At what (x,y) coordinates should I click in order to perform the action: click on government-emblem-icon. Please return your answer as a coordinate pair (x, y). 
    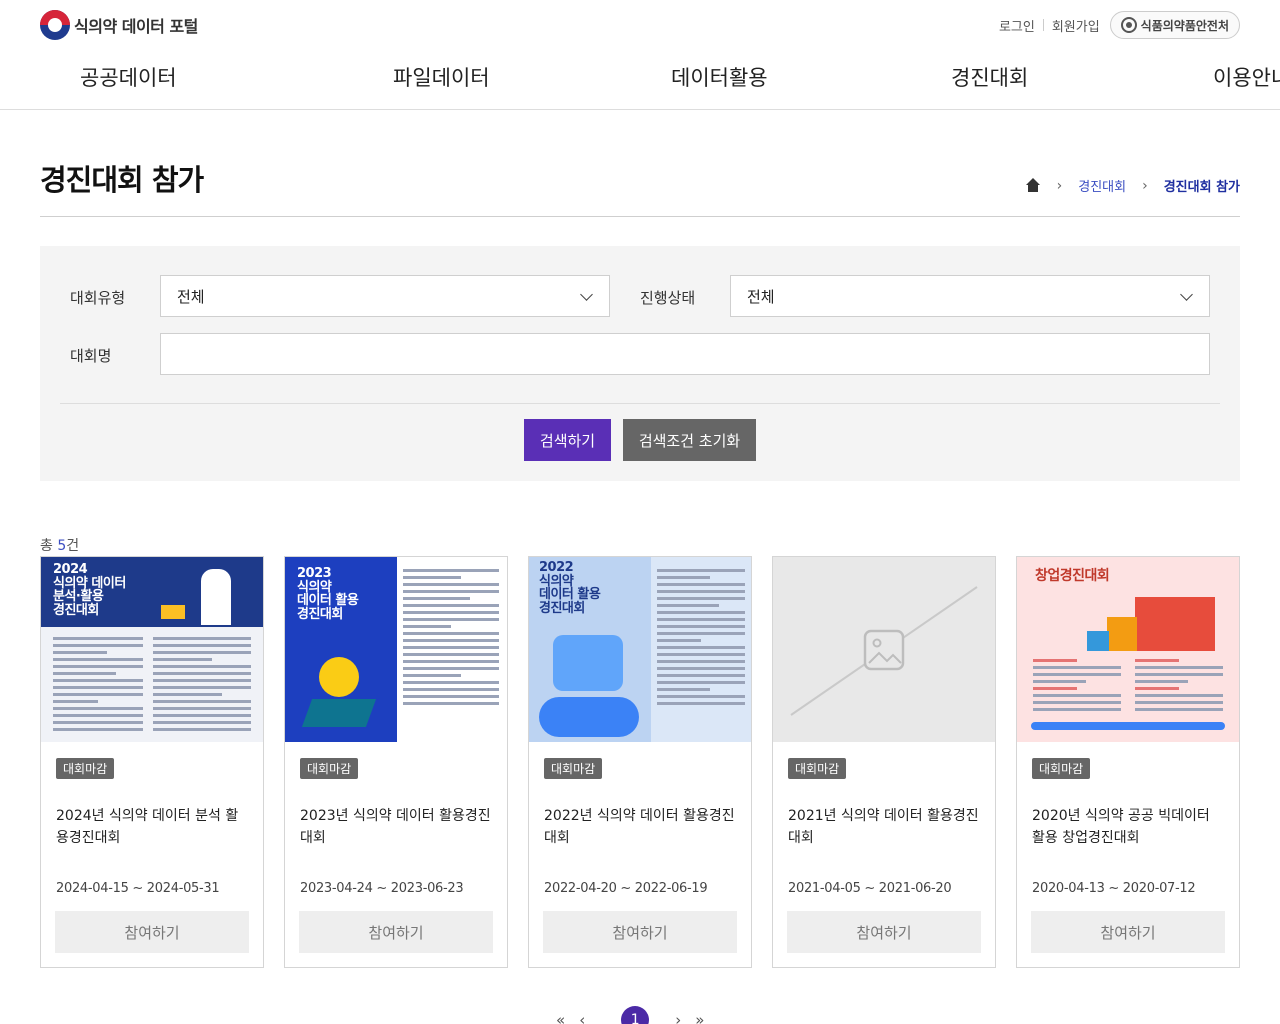
    Looking at the image, I should click on (55, 25).